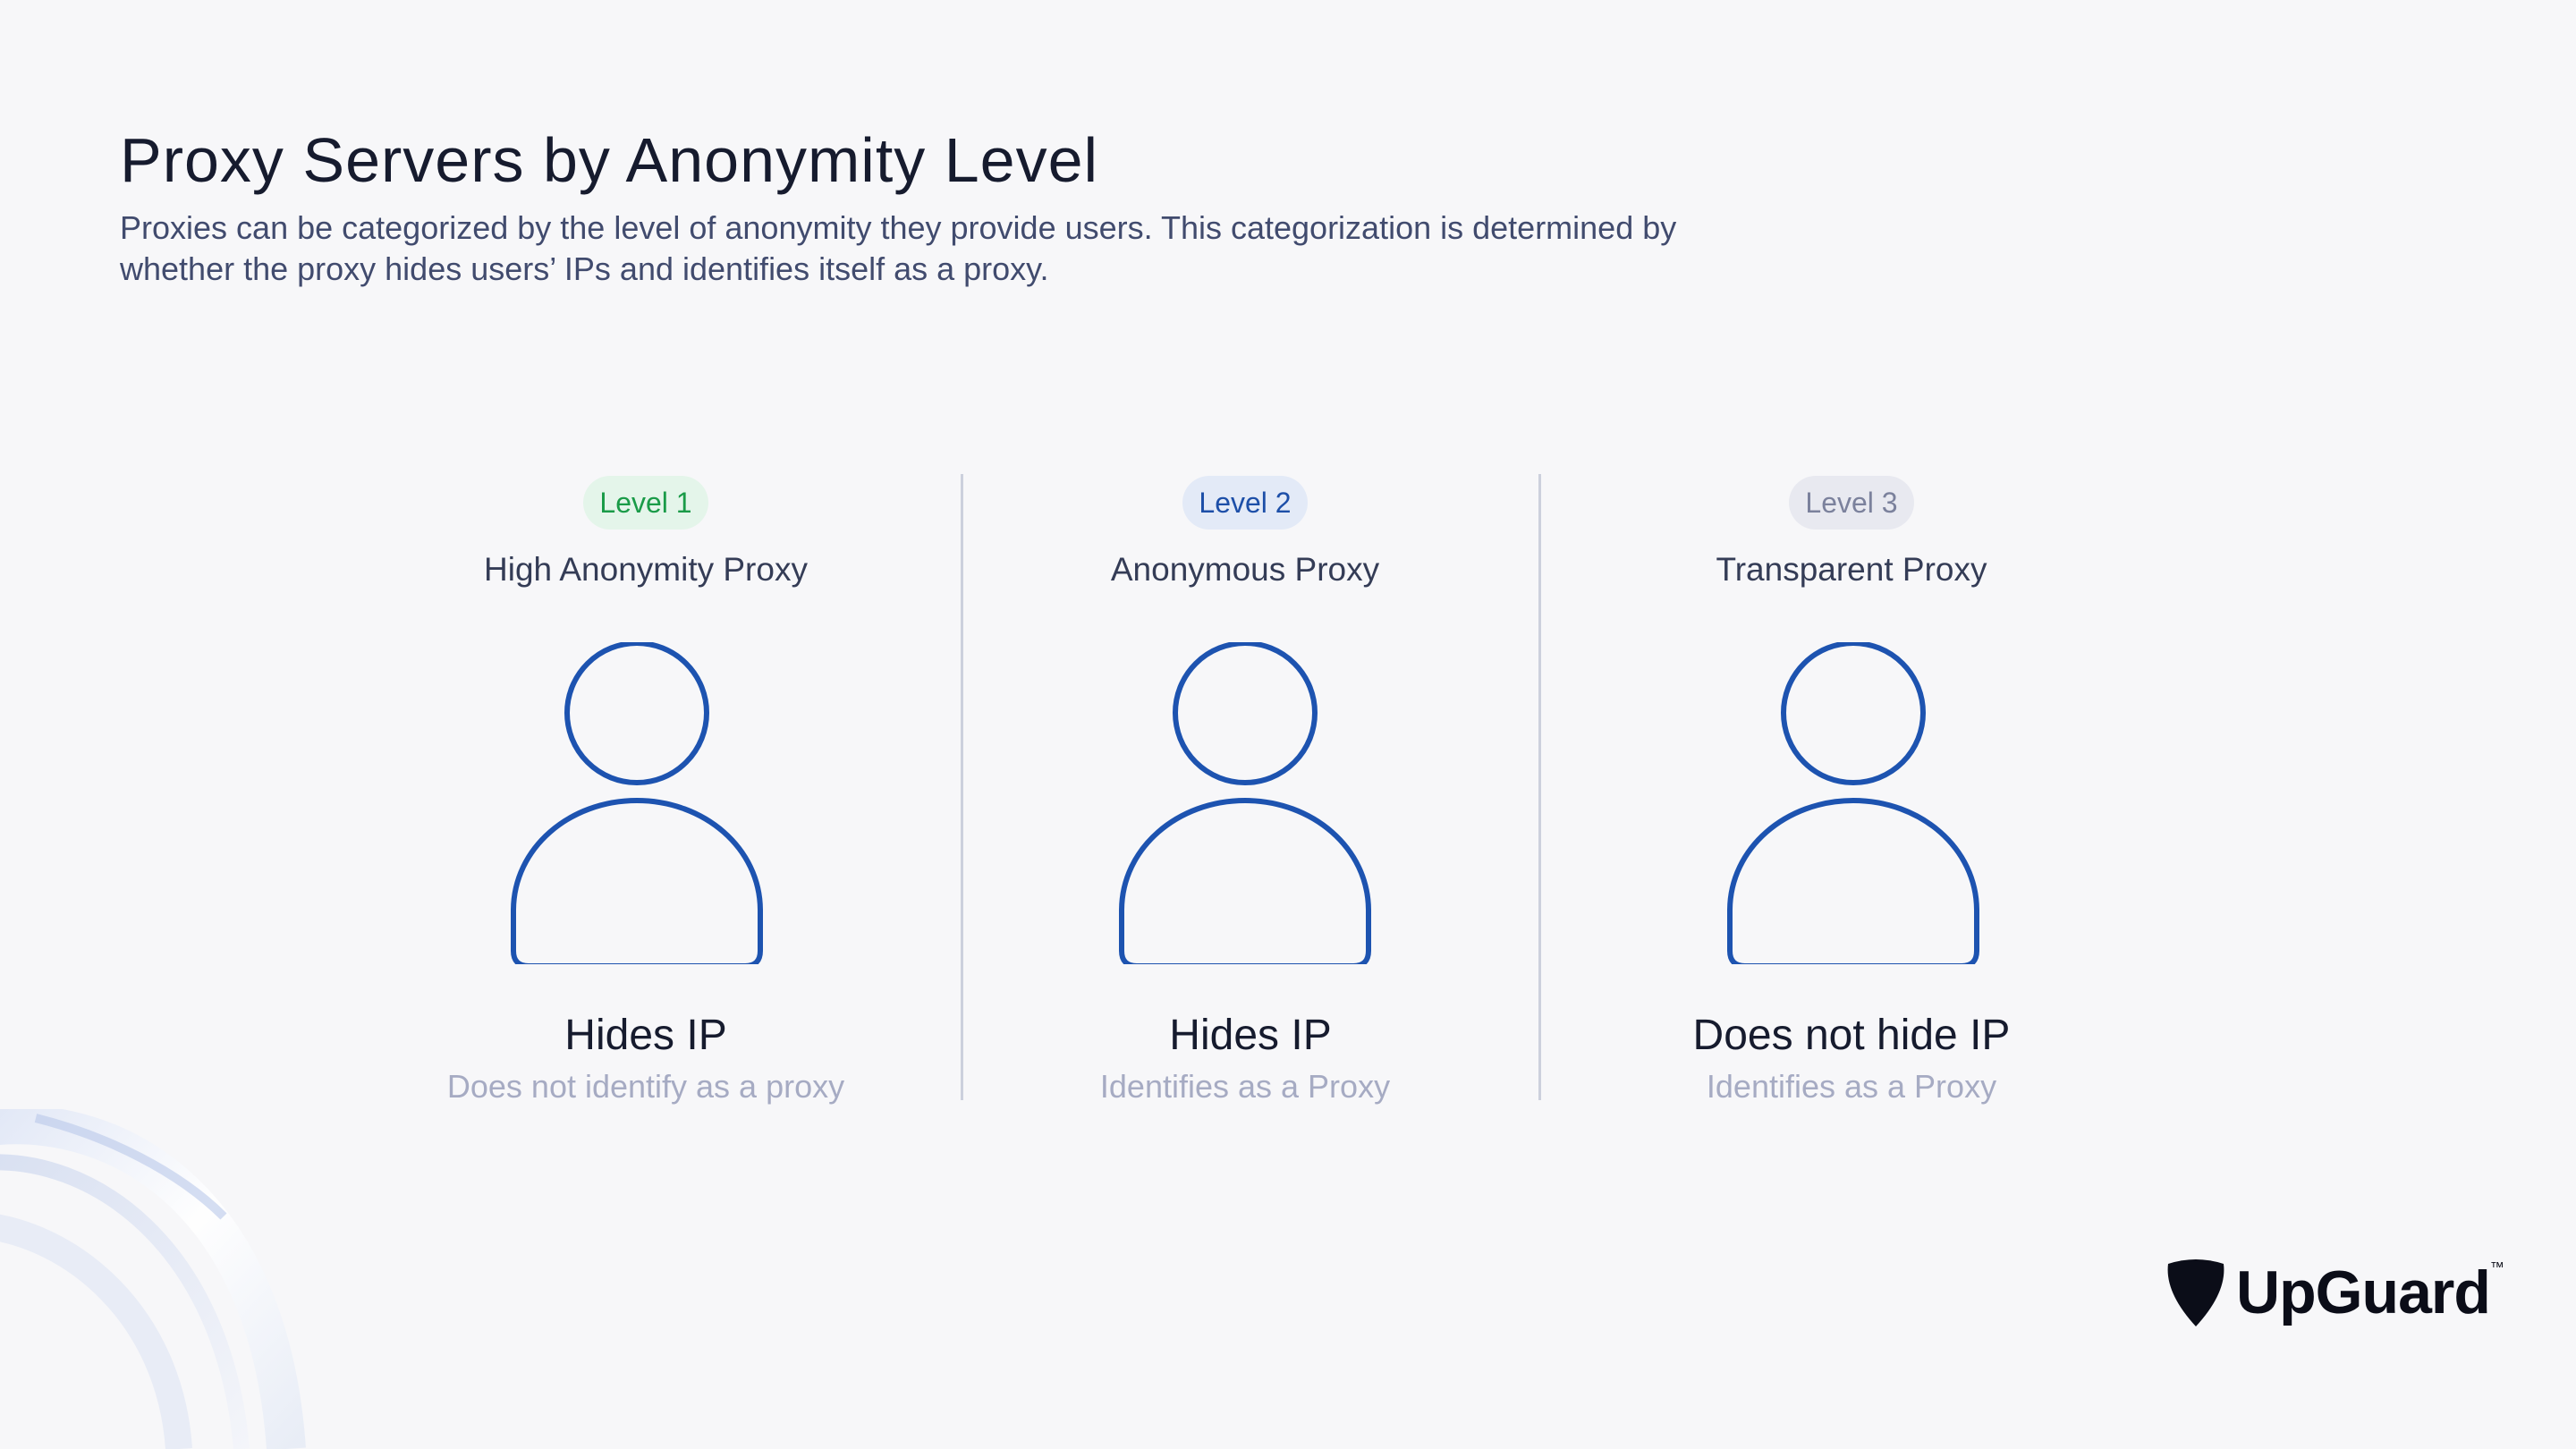 This screenshot has width=2576, height=1449. What do you see at coordinates (1245, 1086) in the screenshot?
I see `level-2-proxy-status: Identifies as a Proxy` at bounding box center [1245, 1086].